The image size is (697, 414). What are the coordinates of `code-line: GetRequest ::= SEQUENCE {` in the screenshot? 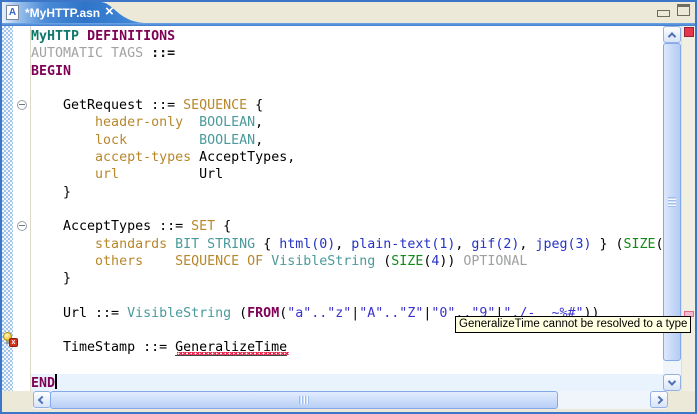 It's located at (347, 105).